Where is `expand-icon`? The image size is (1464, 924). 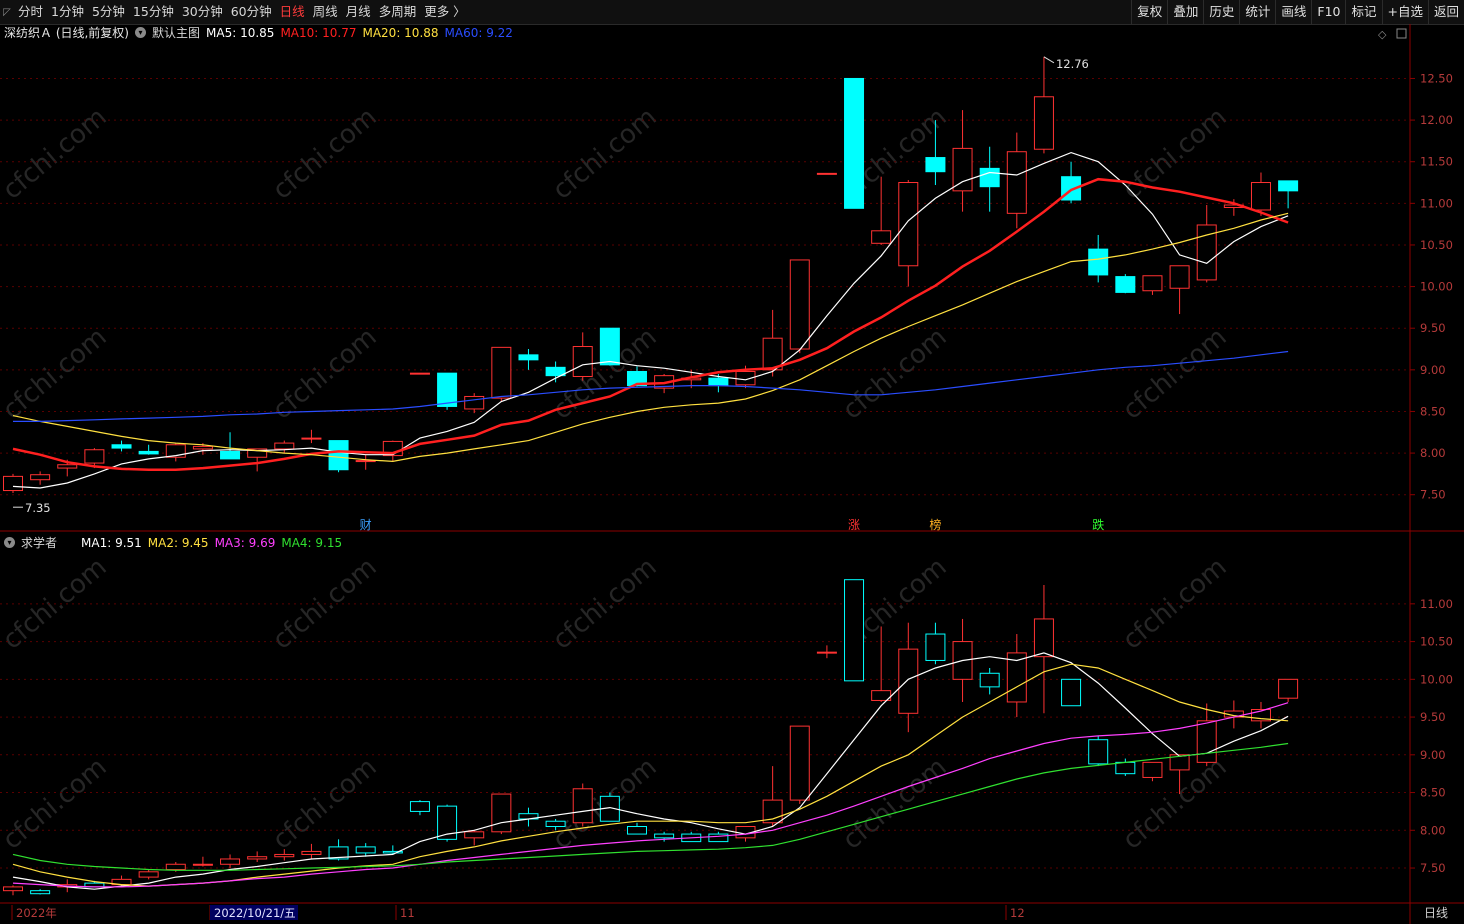 expand-icon is located at coordinates (1401, 33).